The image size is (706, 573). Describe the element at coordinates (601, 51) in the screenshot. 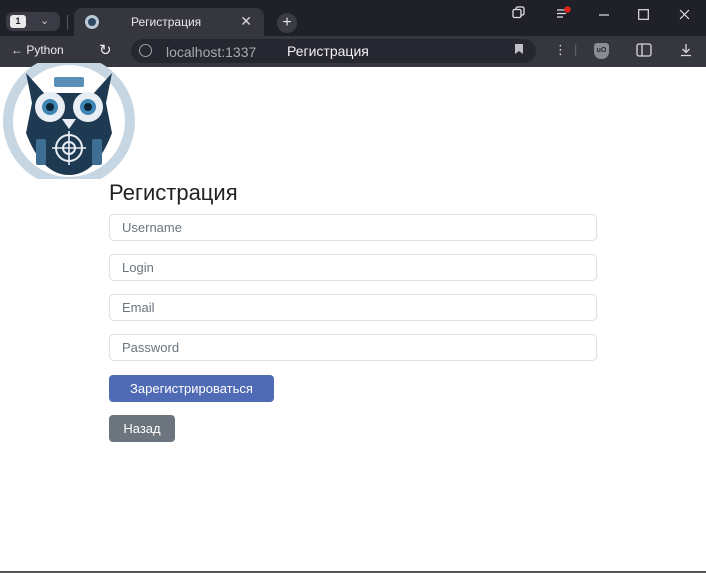

I see `ublock-icon: uO` at that location.